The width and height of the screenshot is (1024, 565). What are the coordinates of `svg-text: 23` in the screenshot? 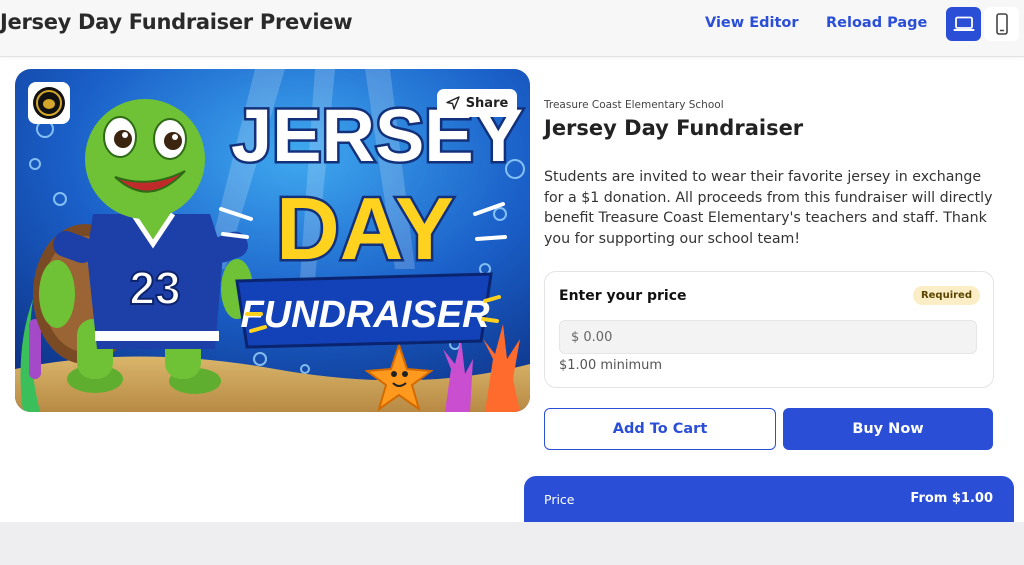 It's located at (154, 288).